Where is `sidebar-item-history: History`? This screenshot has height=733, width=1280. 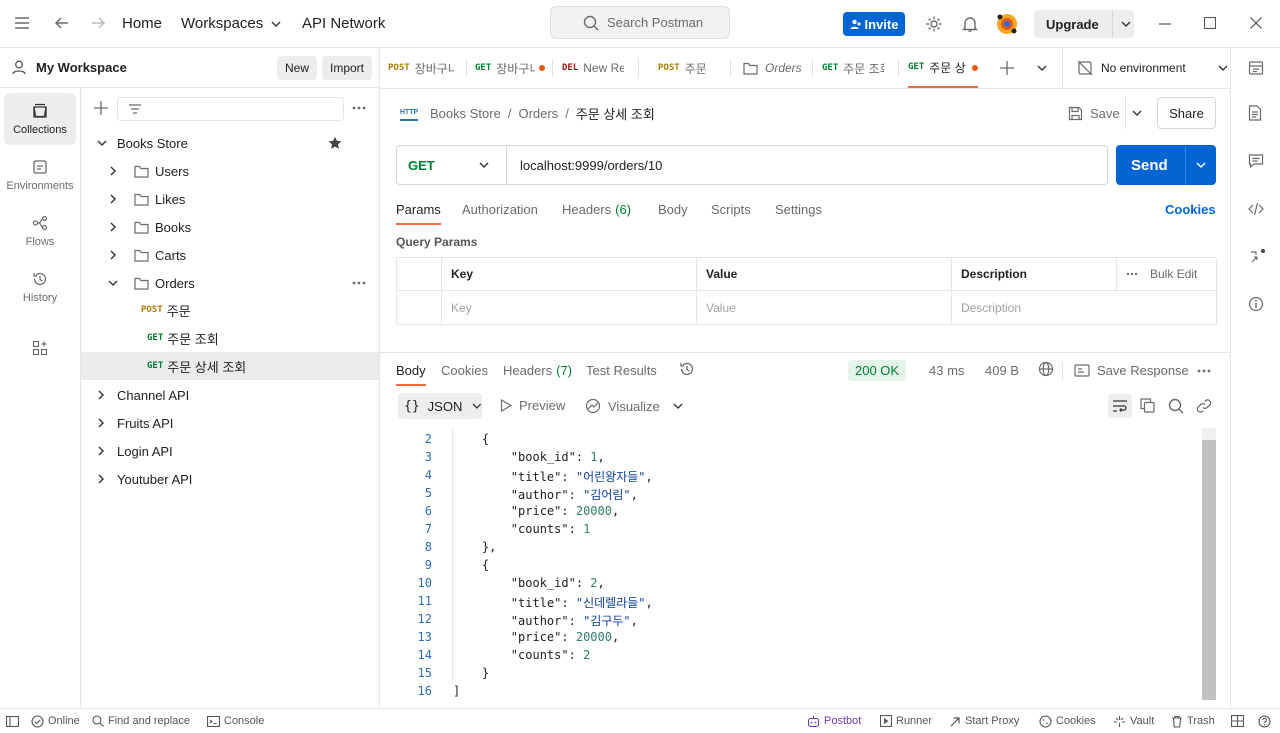 sidebar-item-history: History is located at coordinates (40, 287).